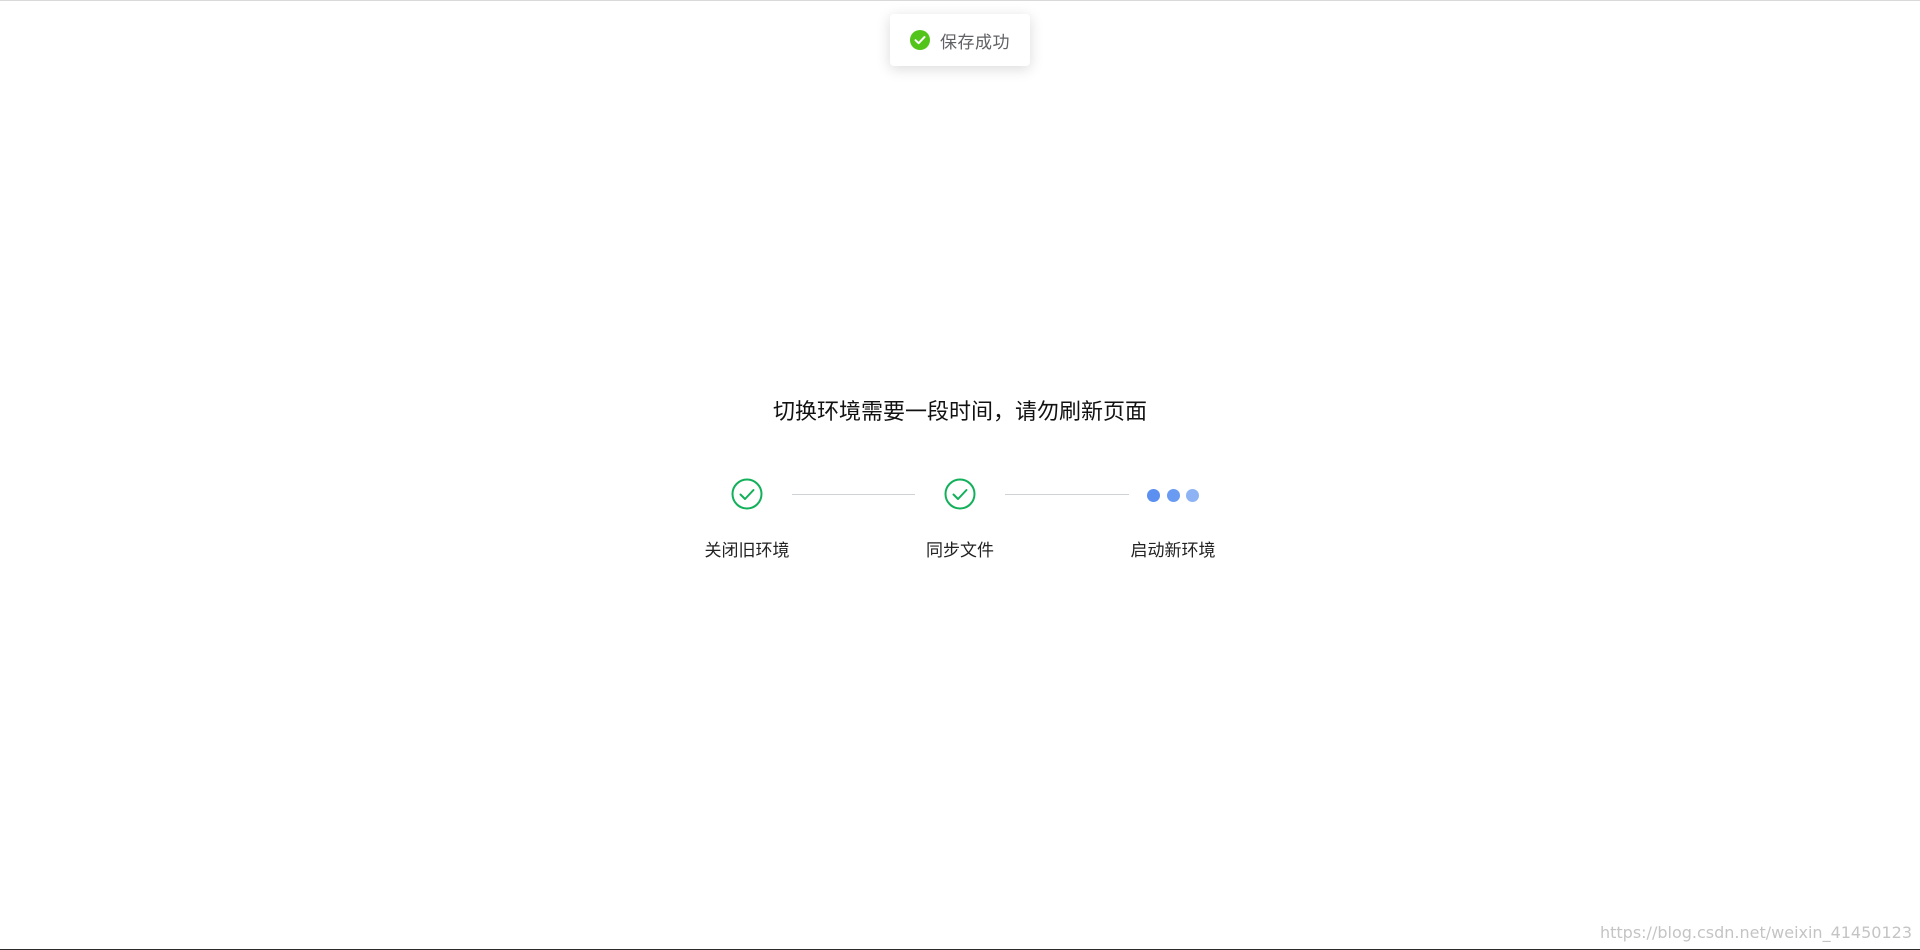  Describe the element at coordinates (747, 551) in the screenshot. I see `step-label-close-old-env: 关闭旧环境` at that location.